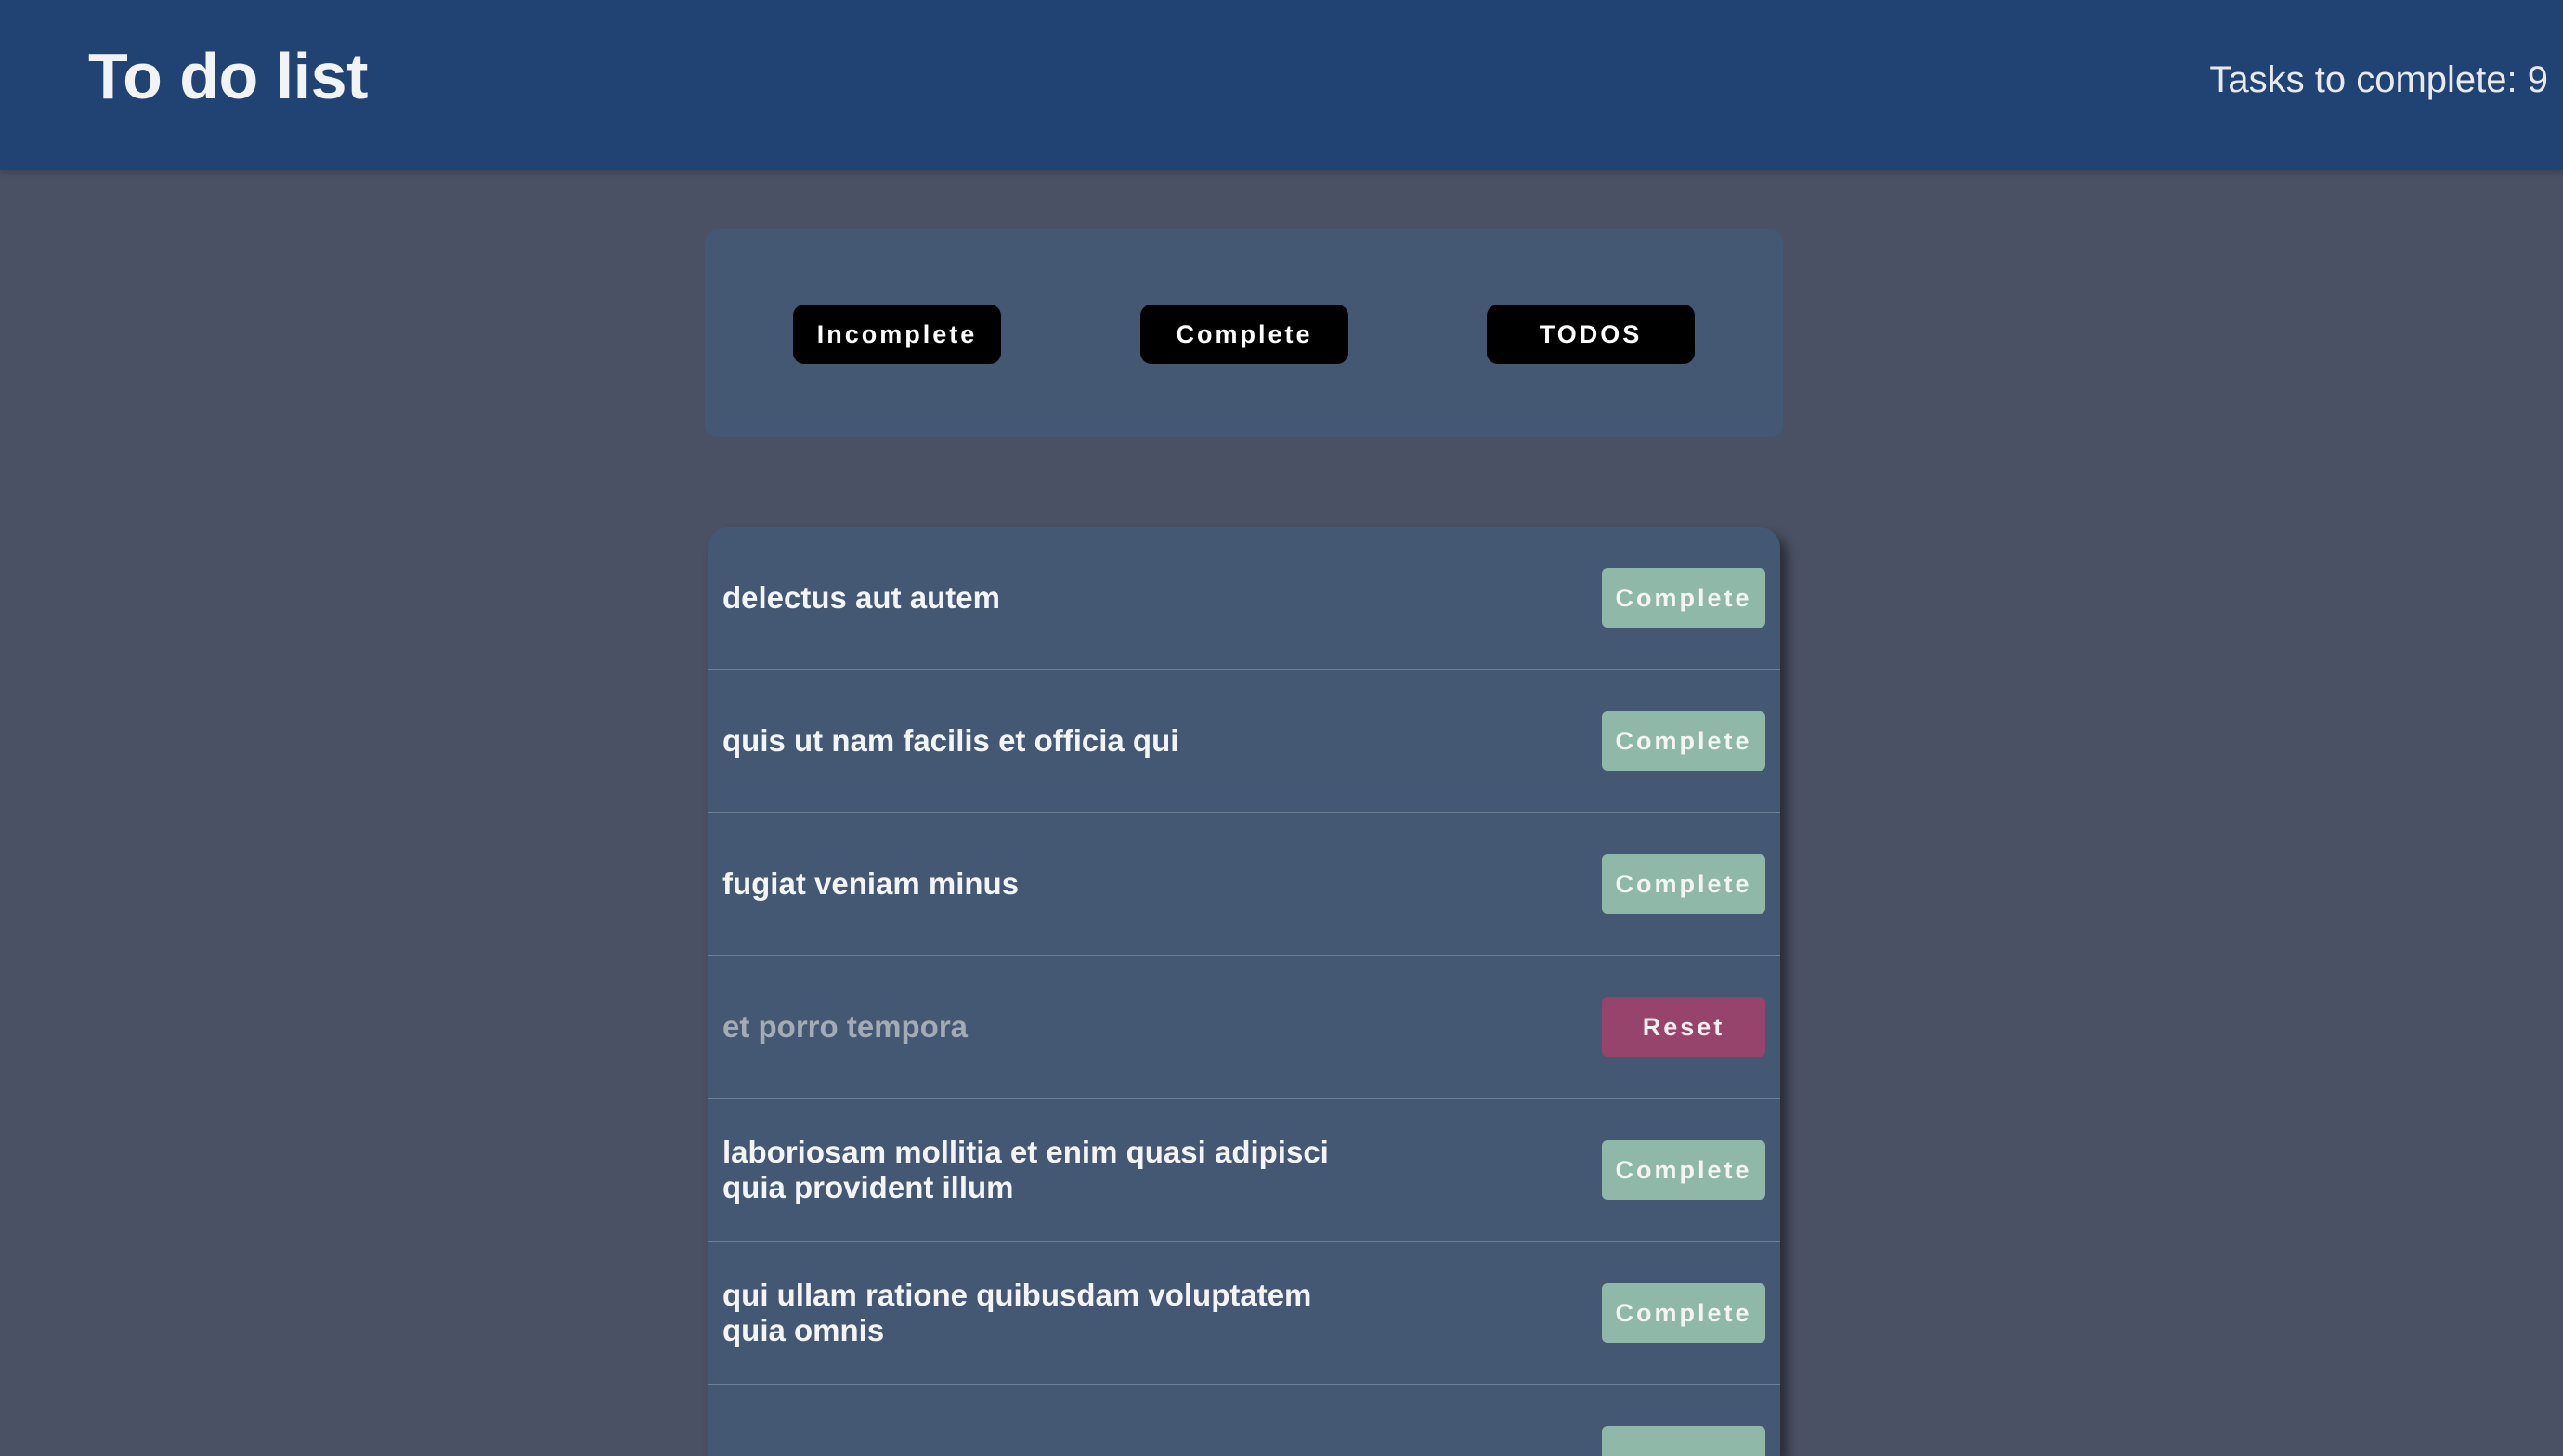 Image resolution: width=2563 pixels, height=1456 pixels. I want to click on page-title: To do list, so click(228, 76).